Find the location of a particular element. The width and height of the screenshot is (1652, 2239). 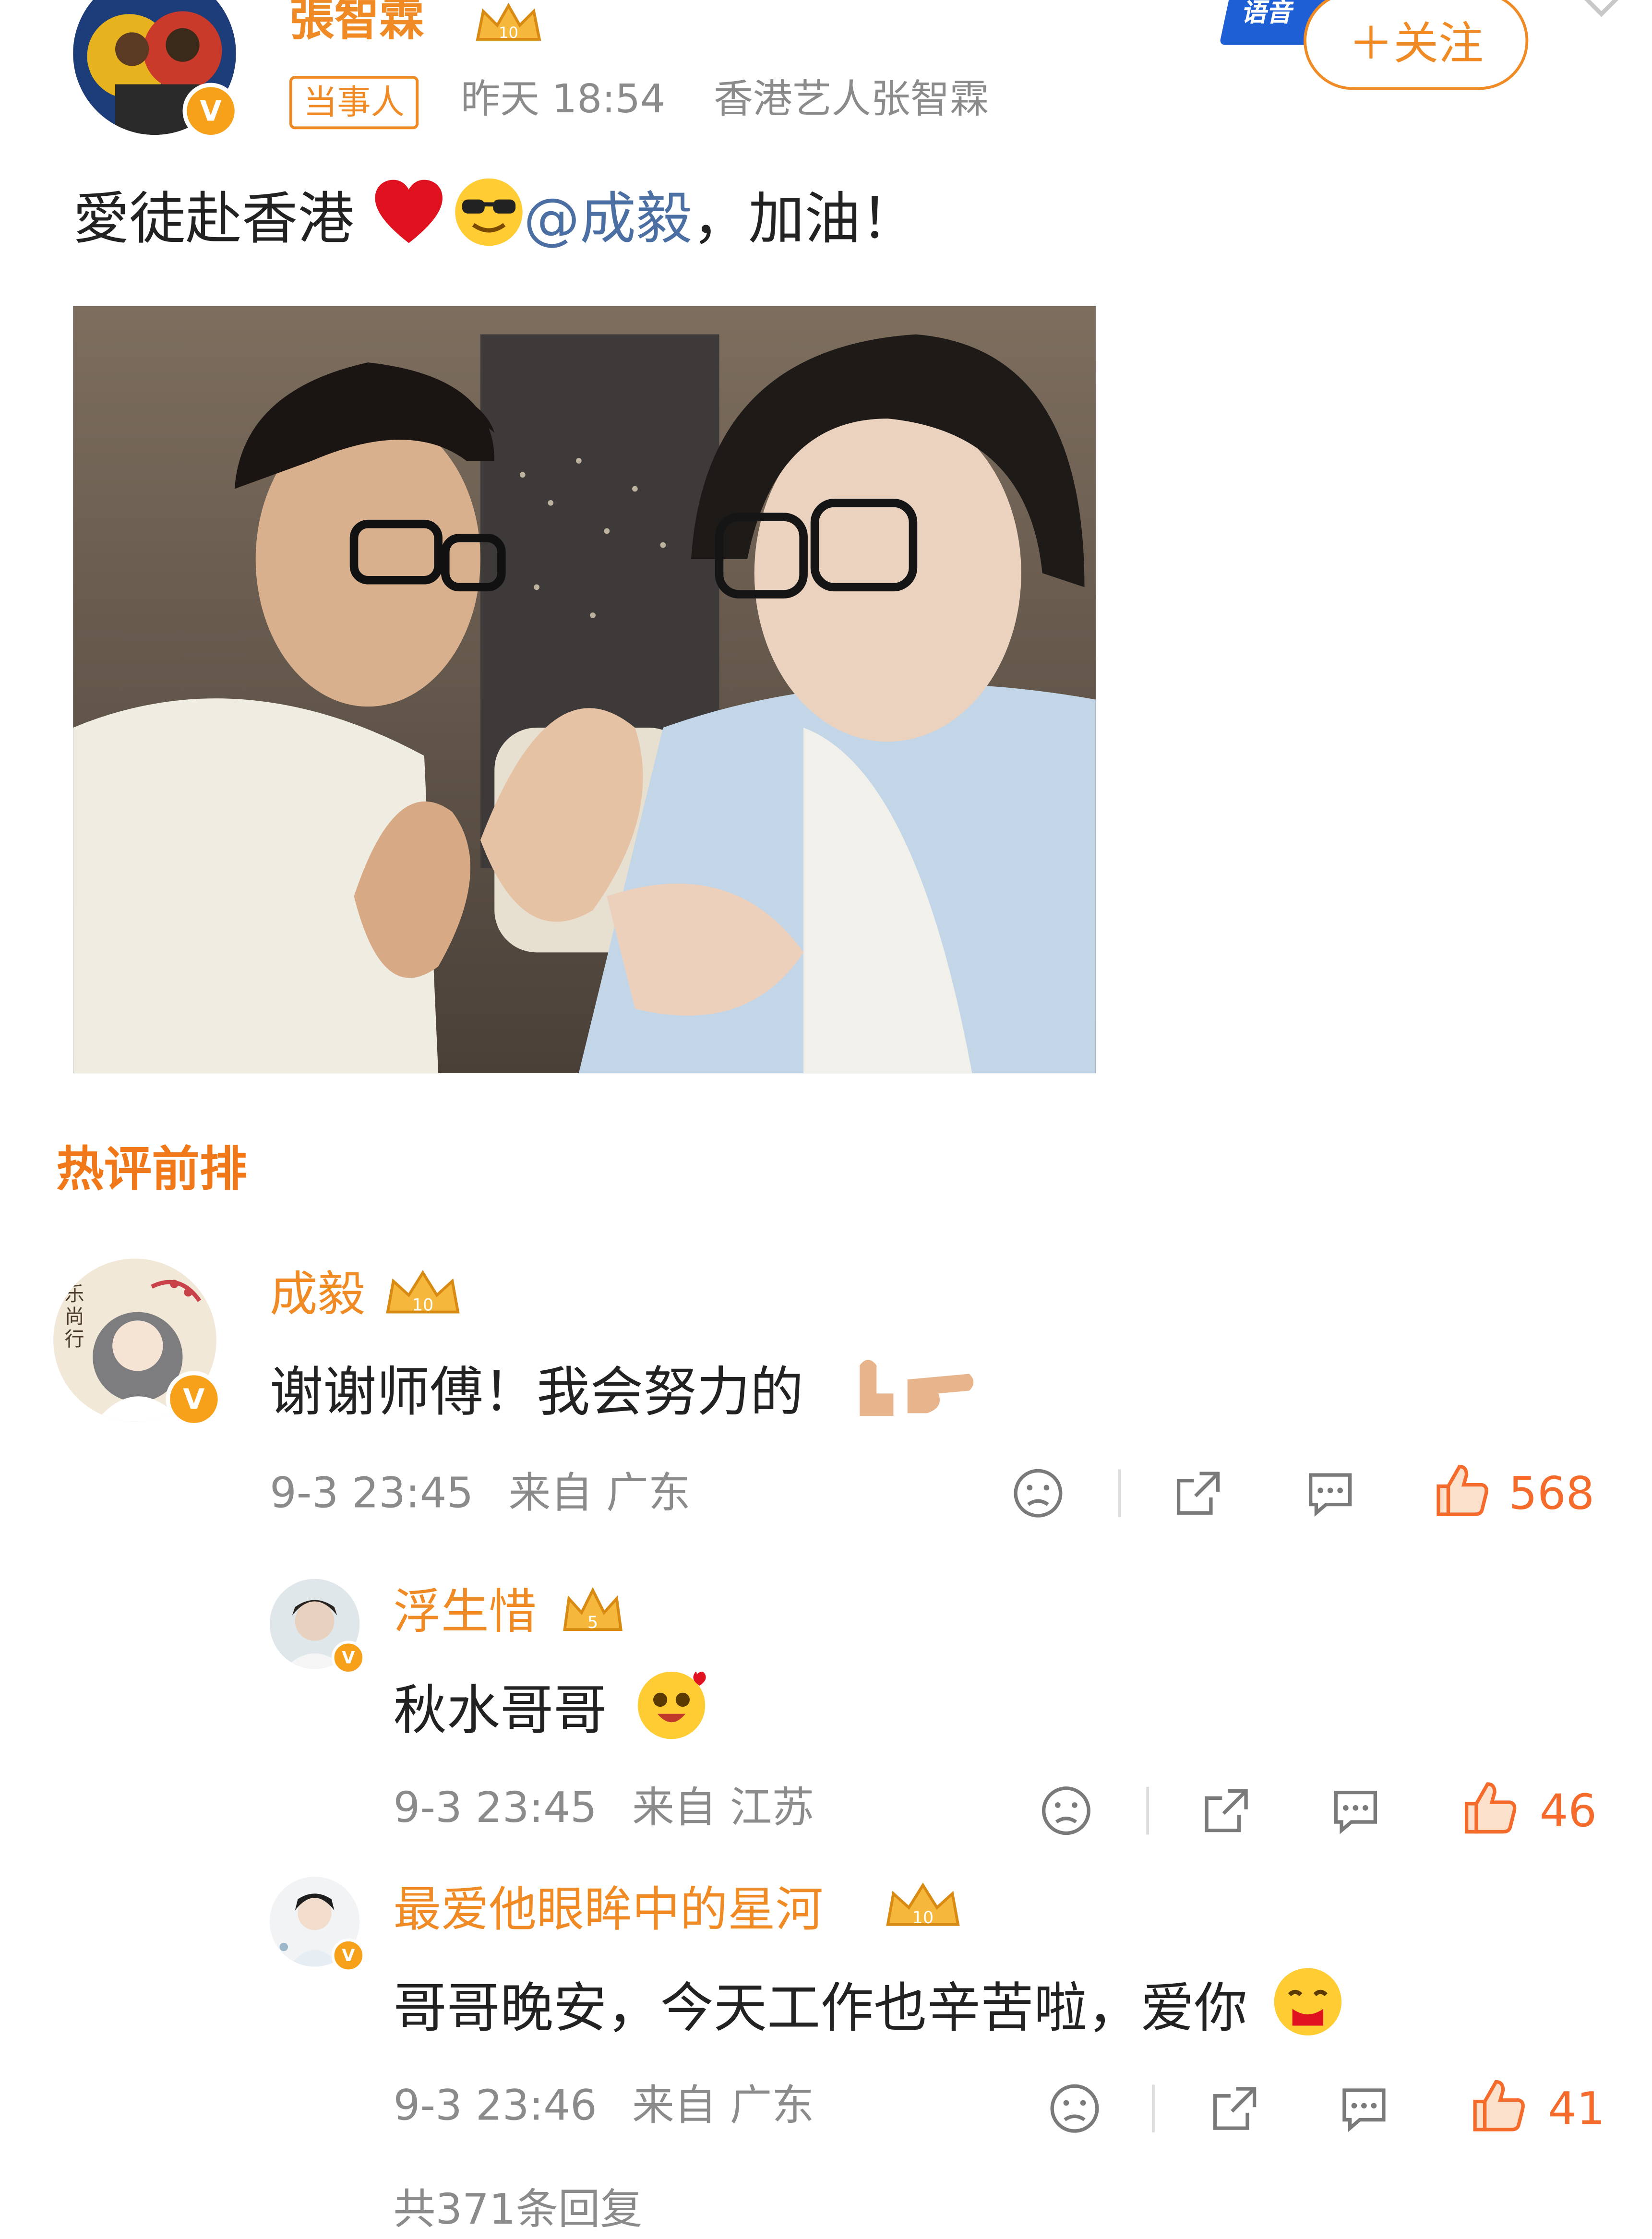

comment-avatar-text: 乐尚行 is located at coordinates (74, 1318).